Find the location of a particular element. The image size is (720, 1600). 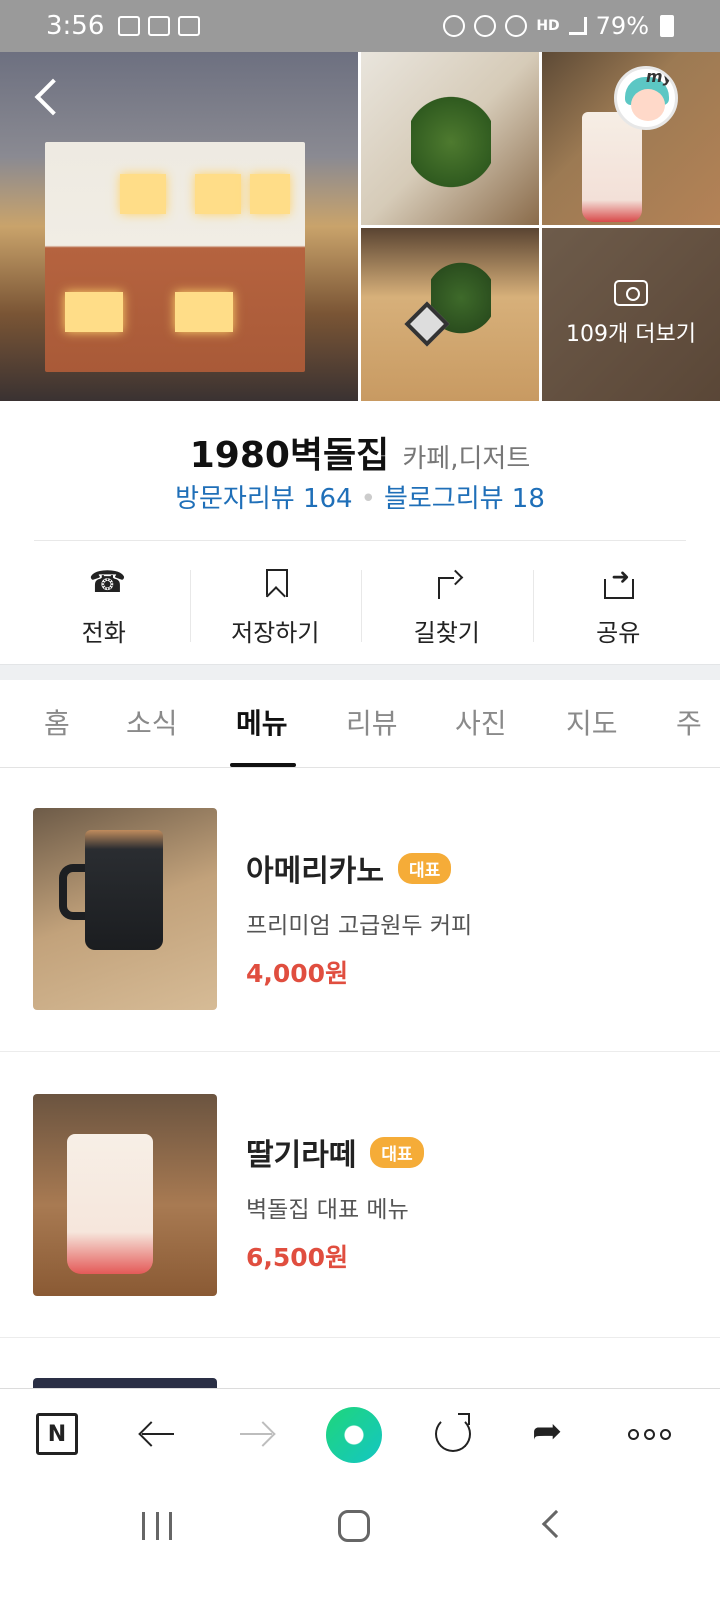

tab-bar: 홈 소식 메뉴 리뷰 사진 지도 주 is located at coordinates (360, 724).